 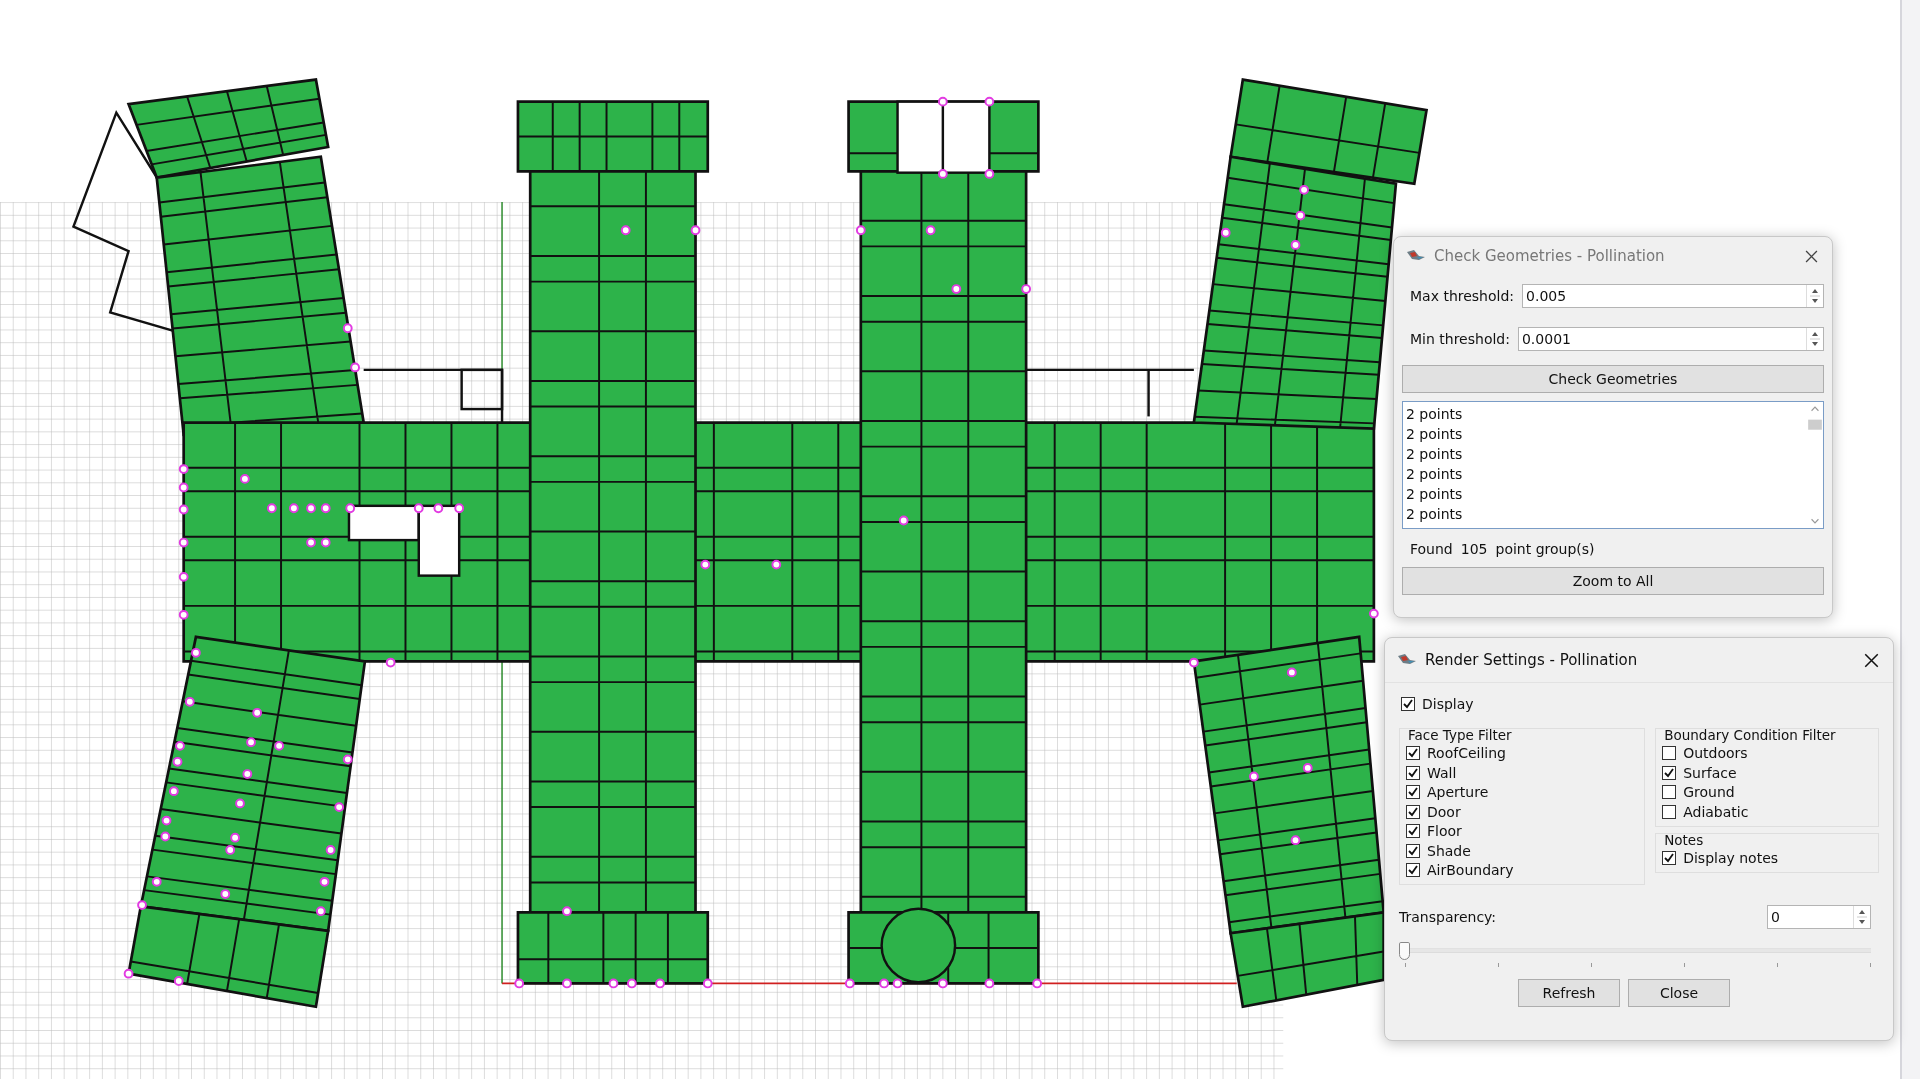 I want to click on window-title: Render Settings - Pollination, so click(x=1532, y=660).